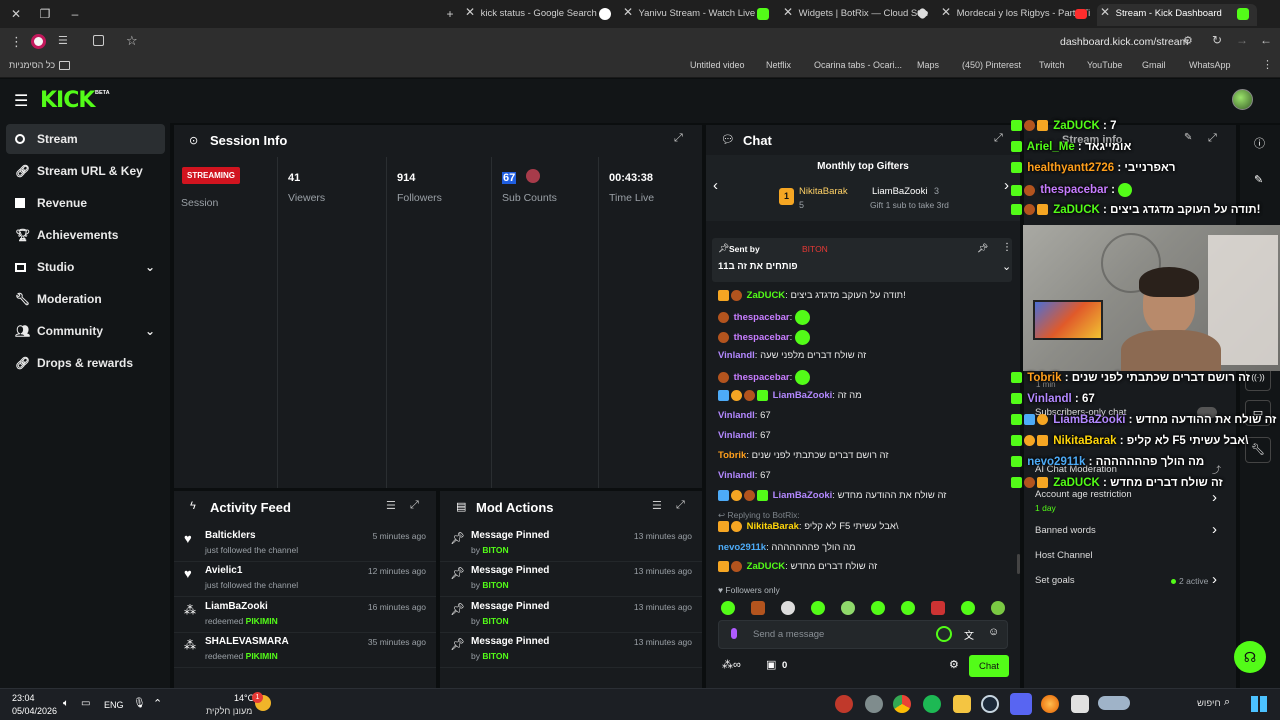 This screenshot has height=720, width=1280. I want to click on app-icon, so click(844, 704).